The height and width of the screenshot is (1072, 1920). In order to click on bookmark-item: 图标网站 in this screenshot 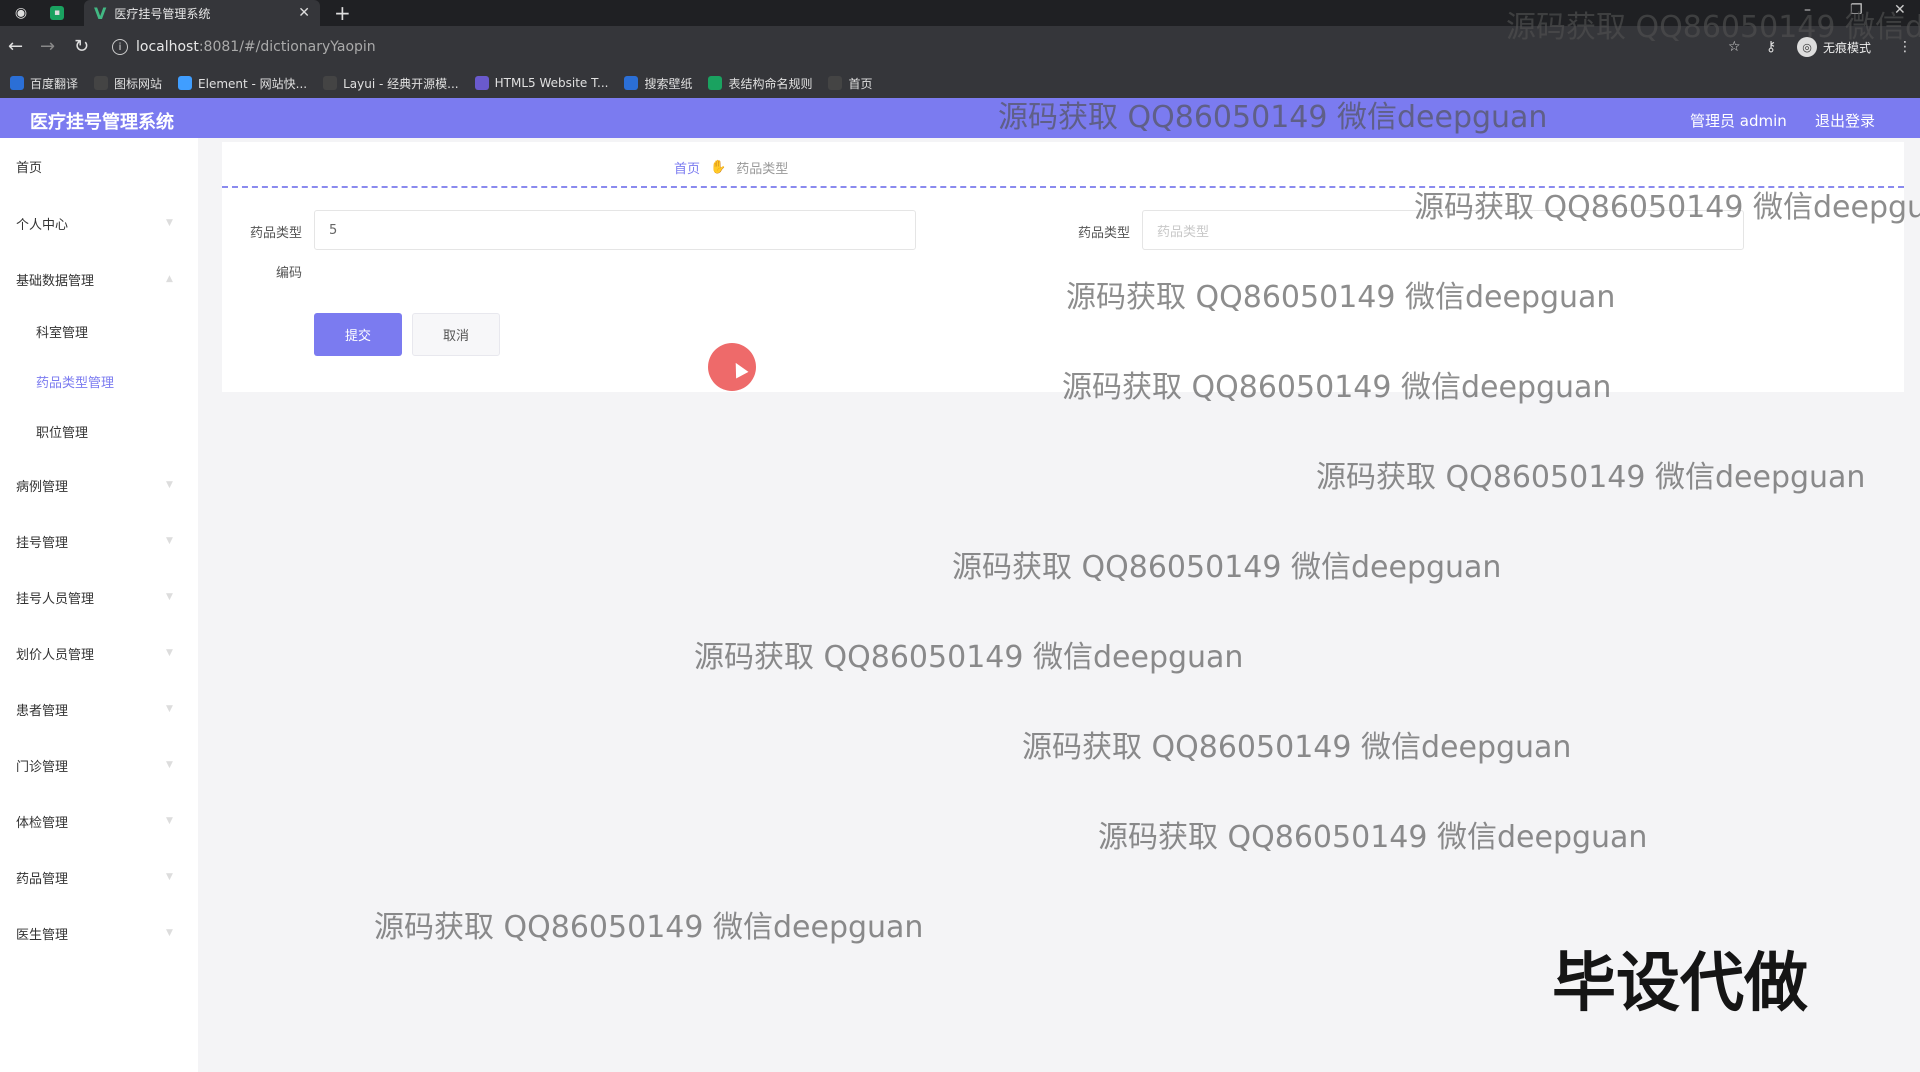, I will do `click(128, 83)`.